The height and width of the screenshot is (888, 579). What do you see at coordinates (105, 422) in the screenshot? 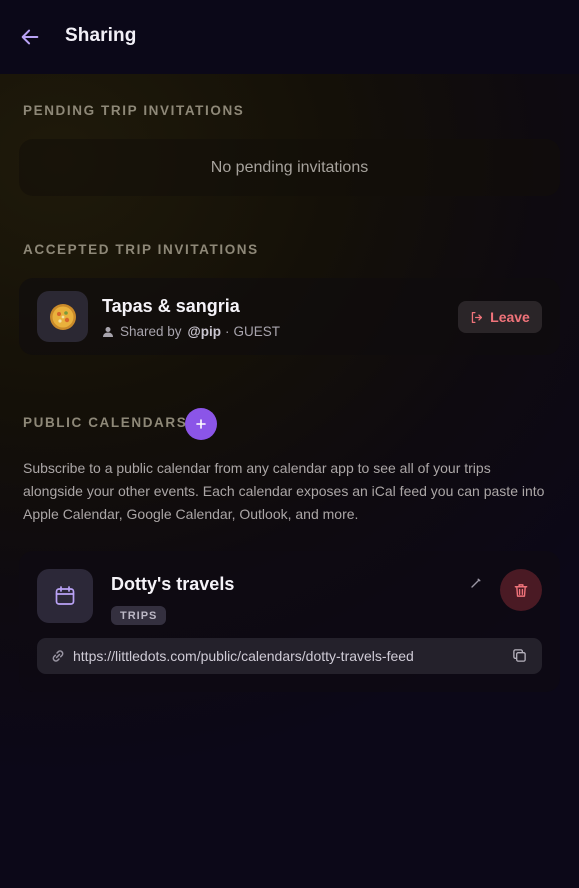
I see `calendars-section-label: PUBLIC CALENDARS` at bounding box center [105, 422].